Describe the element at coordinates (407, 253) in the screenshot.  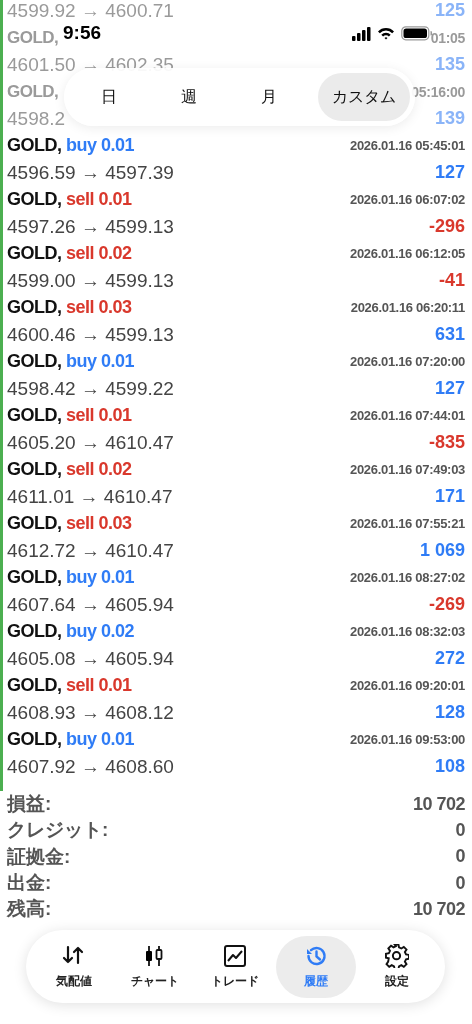
I see `deal-time: 2026.01.16 06:12:05` at that location.